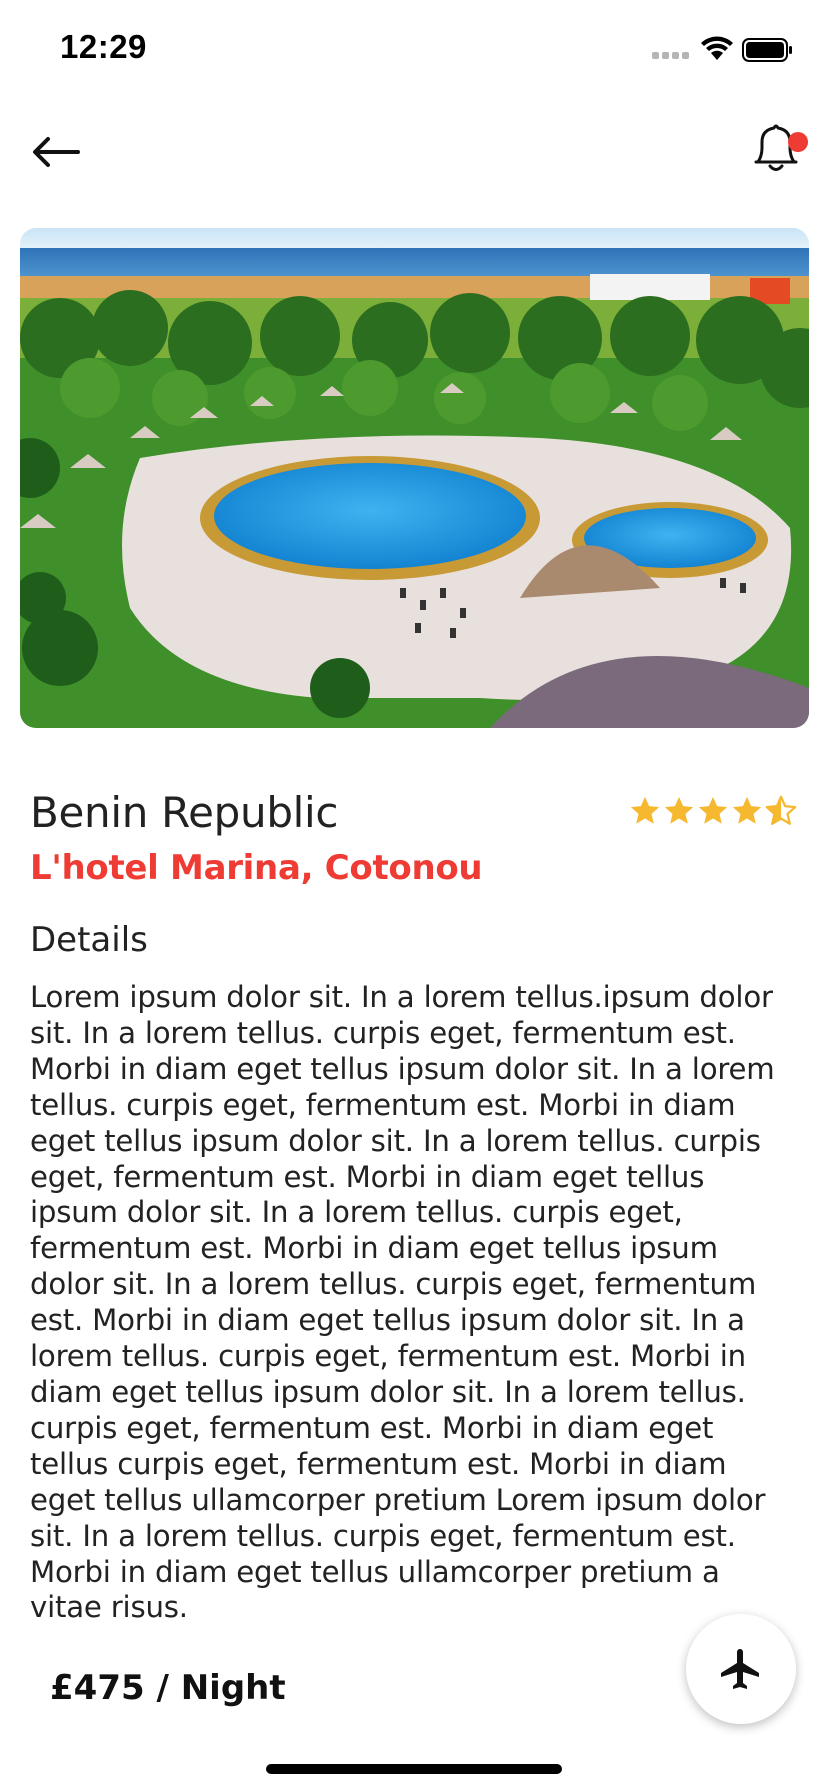 This screenshot has height=1792, width=828. Describe the element at coordinates (89, 940) in the screenshot. I see `details-heading: Details` at that location.